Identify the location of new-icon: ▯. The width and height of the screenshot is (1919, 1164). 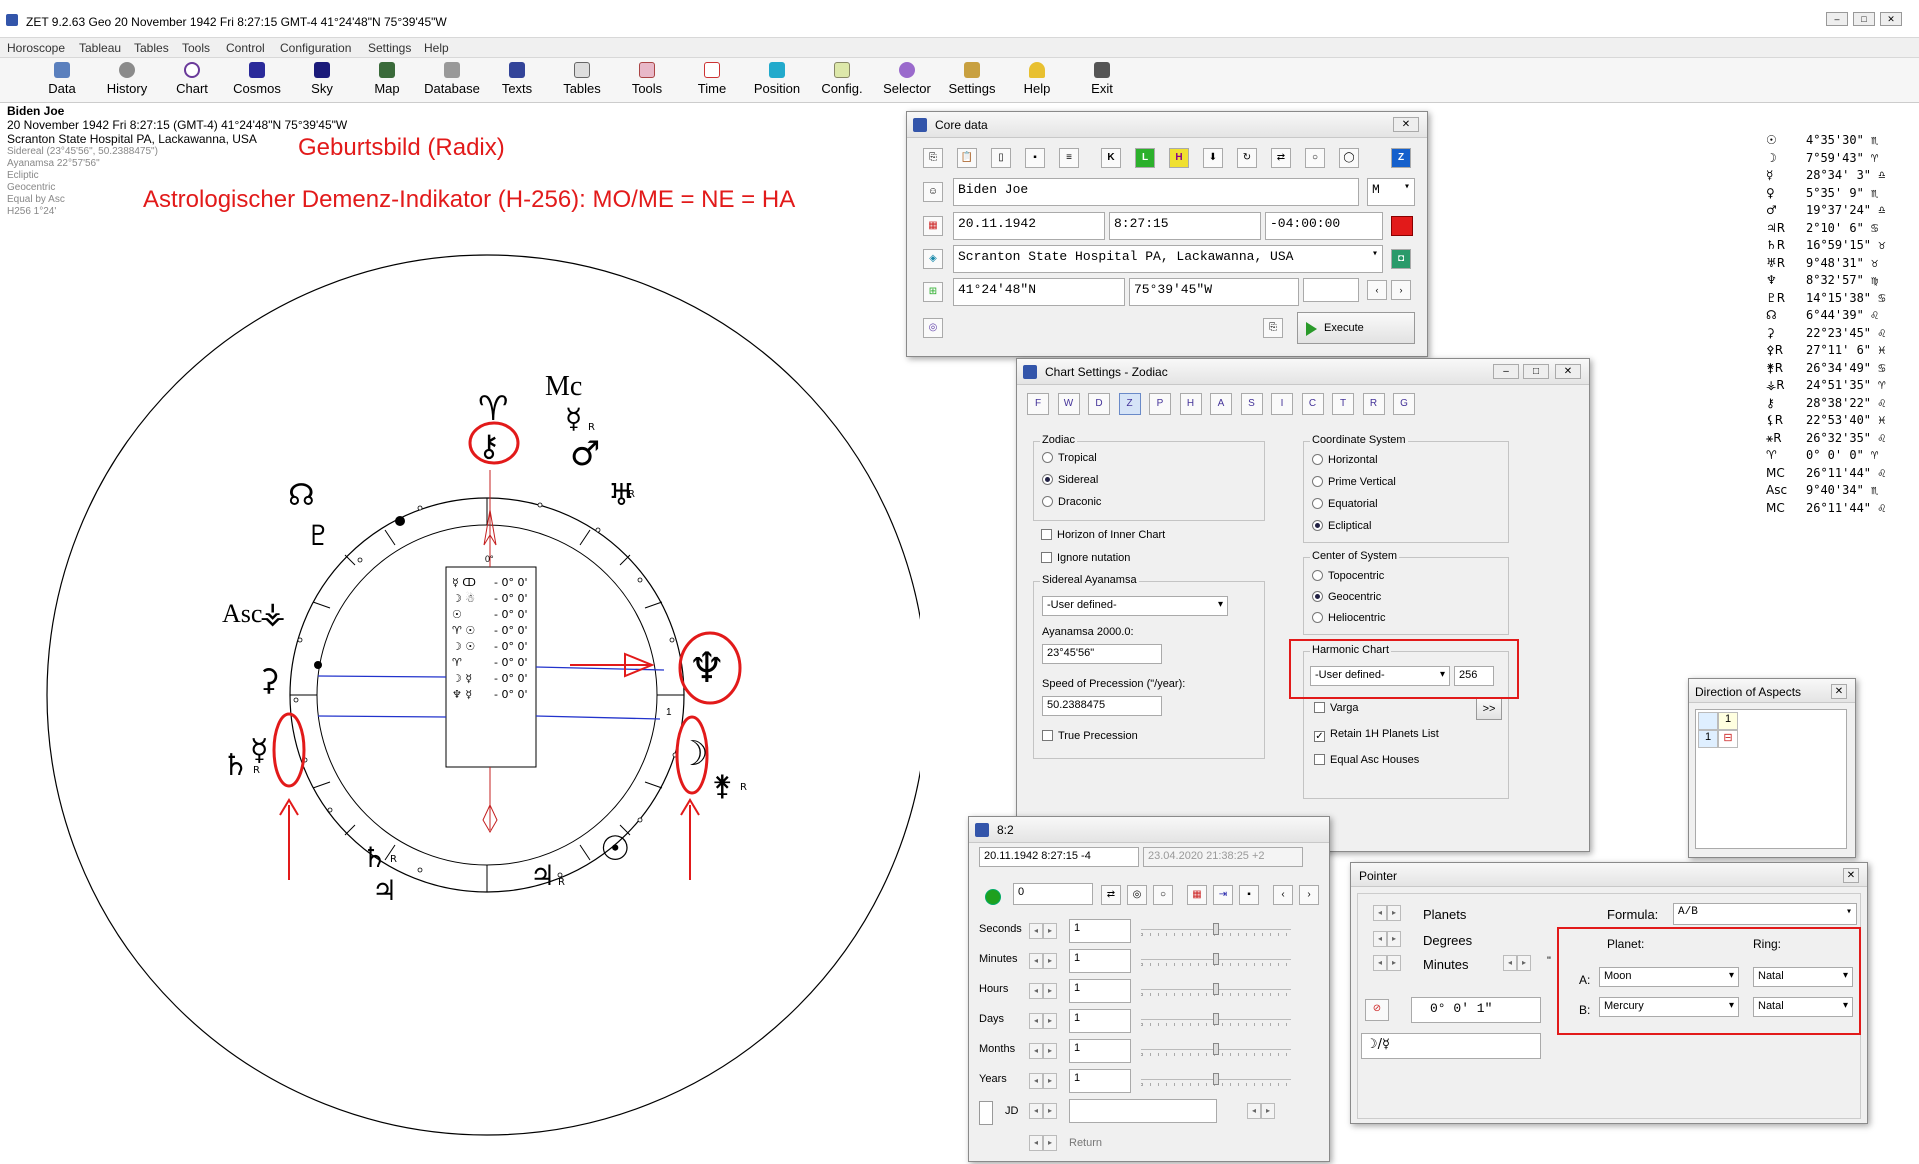
(1001, 158).